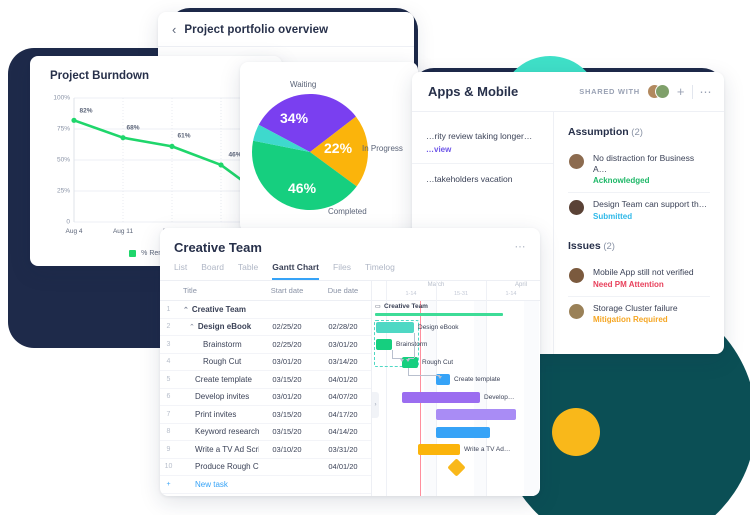  Describe the element at coordinates (218, 344) in the screenshot. I see `task-title-cell: Brainstorm` at that location.